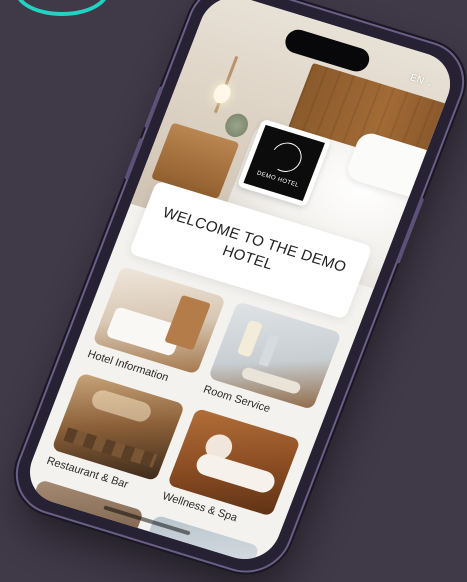 This screenshot has width=467, height=582. What do you see at coordinates (156, 328) in the screenshot?
I see `menu-tile-hotel-information: Hotel Information` at bounding box center [156, 328].